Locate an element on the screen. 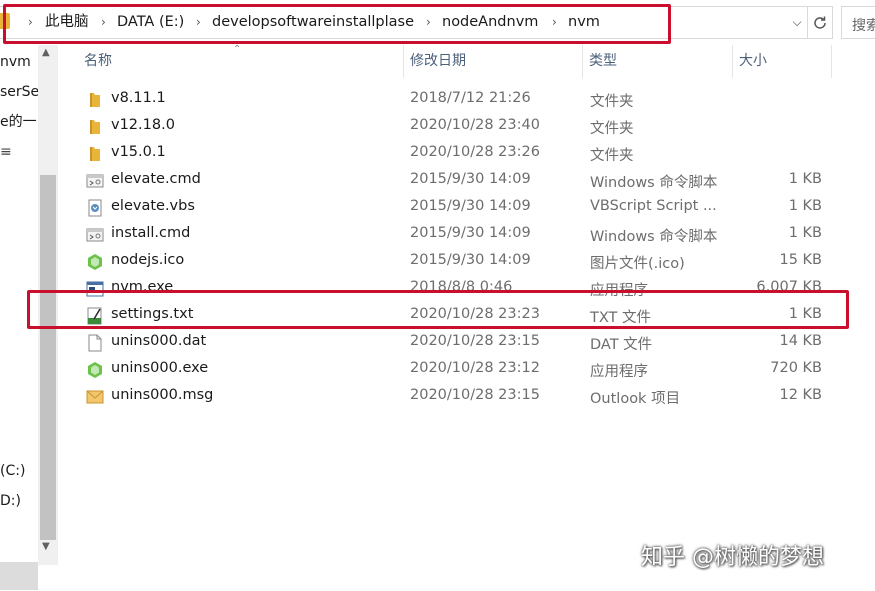  column-header-type: 类型 is located at coordinates (657, 61).